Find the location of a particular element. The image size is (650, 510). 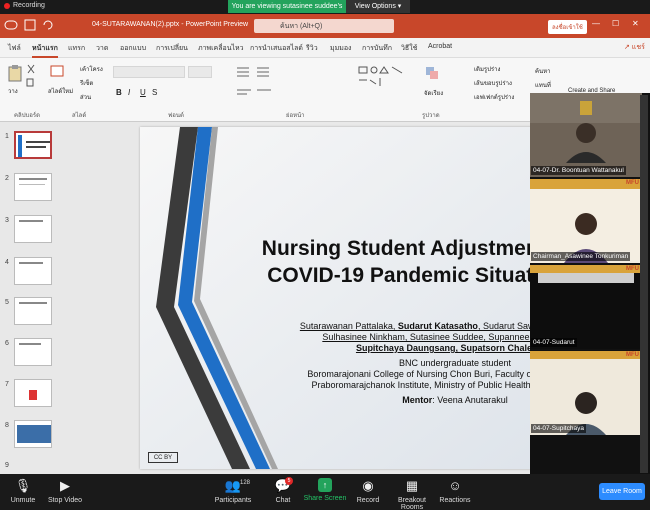

search-box: ค้นหา (Alt+Q) is located at coordinates (324, 26).